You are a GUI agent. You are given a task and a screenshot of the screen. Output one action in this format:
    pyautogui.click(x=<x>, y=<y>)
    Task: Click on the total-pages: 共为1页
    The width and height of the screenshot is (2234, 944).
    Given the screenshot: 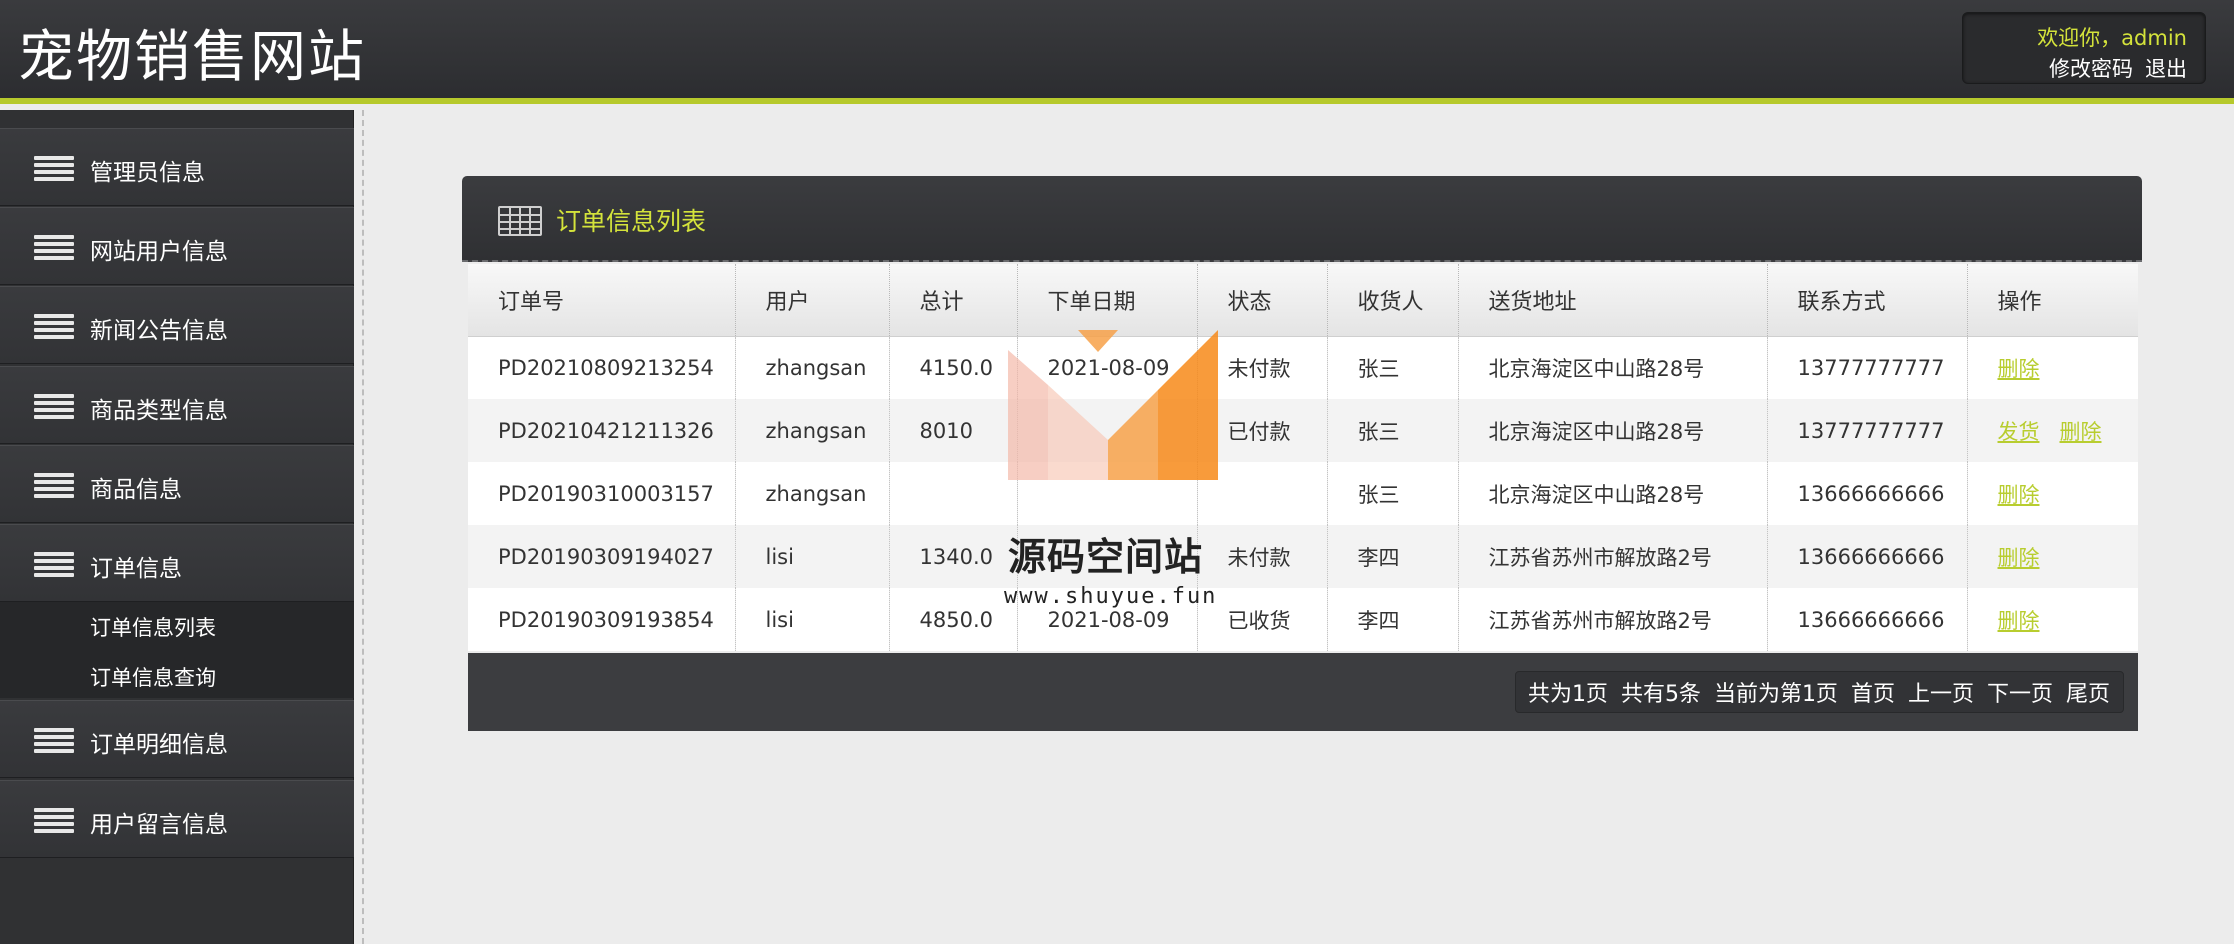 What is the action you would take?
    pyautogui.click(x=1567, y=694)
    